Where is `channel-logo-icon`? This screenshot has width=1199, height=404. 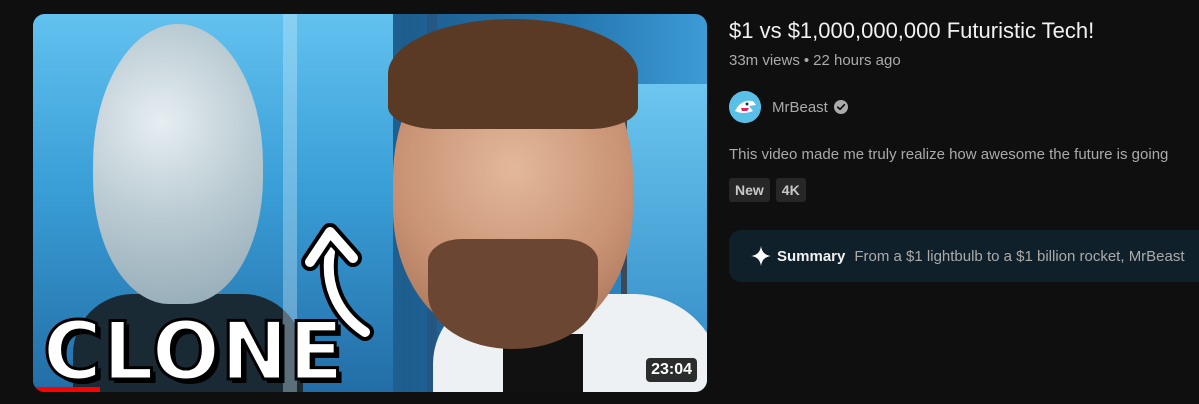
channel-logo-icon is located at coordinates (745, 107).